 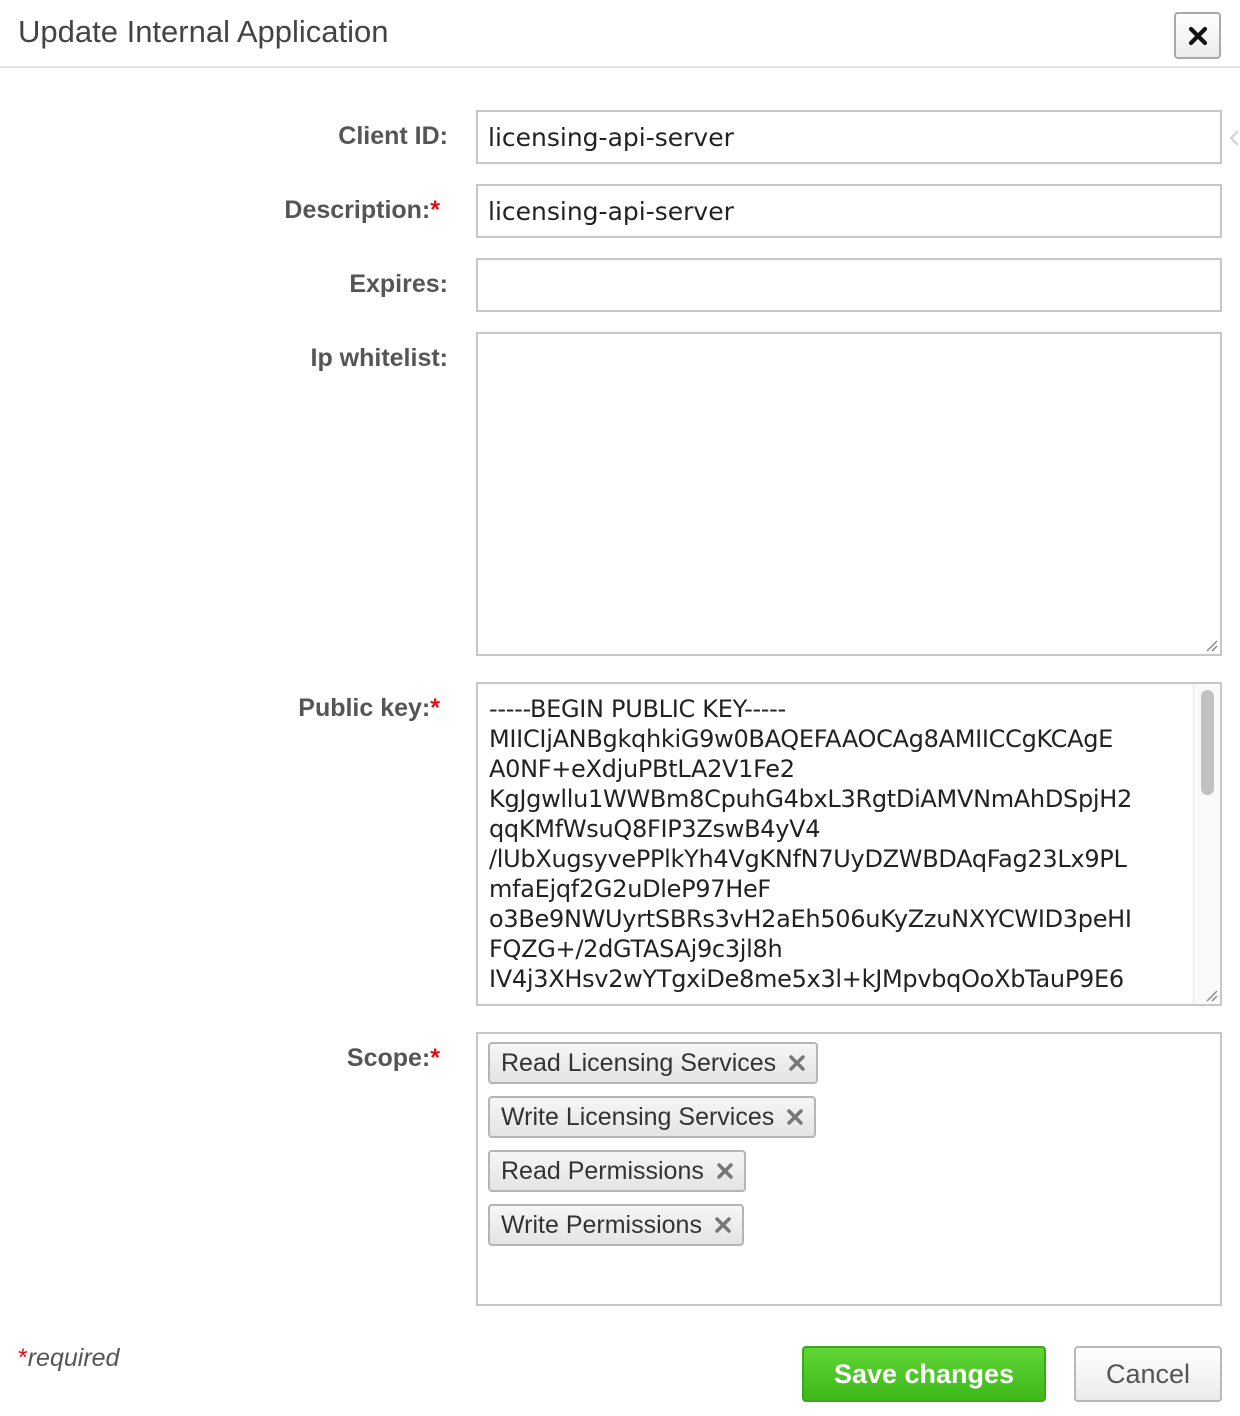 What do you see at coordinates (362, 210) in the screenshot?
I see `description-label: Description:*` at bounding box center [362, 210].